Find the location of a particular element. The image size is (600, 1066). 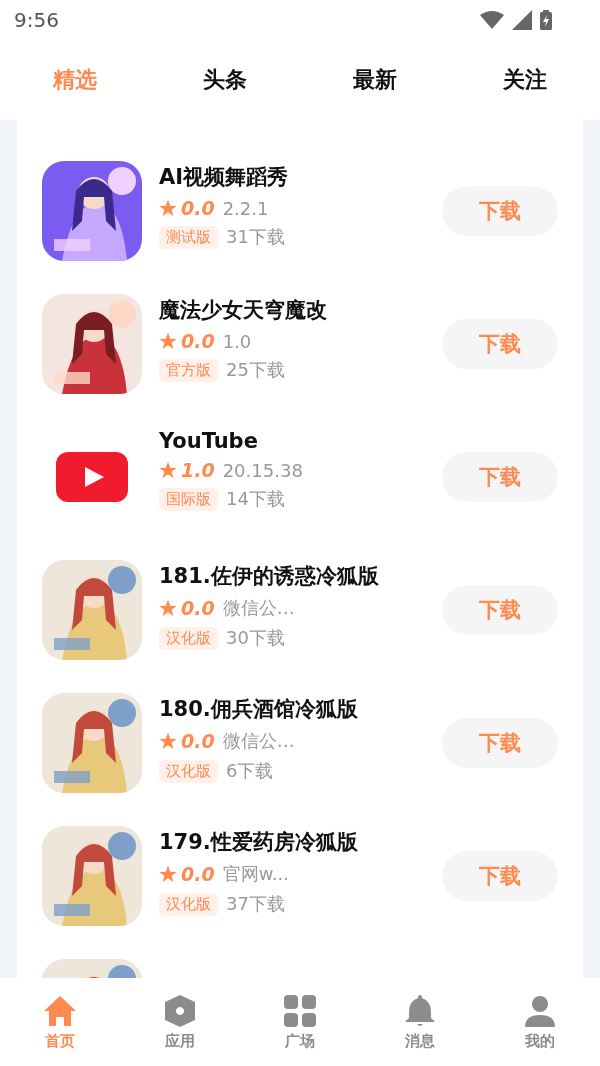

tab: 精选 is located at coordinates (75, 80).